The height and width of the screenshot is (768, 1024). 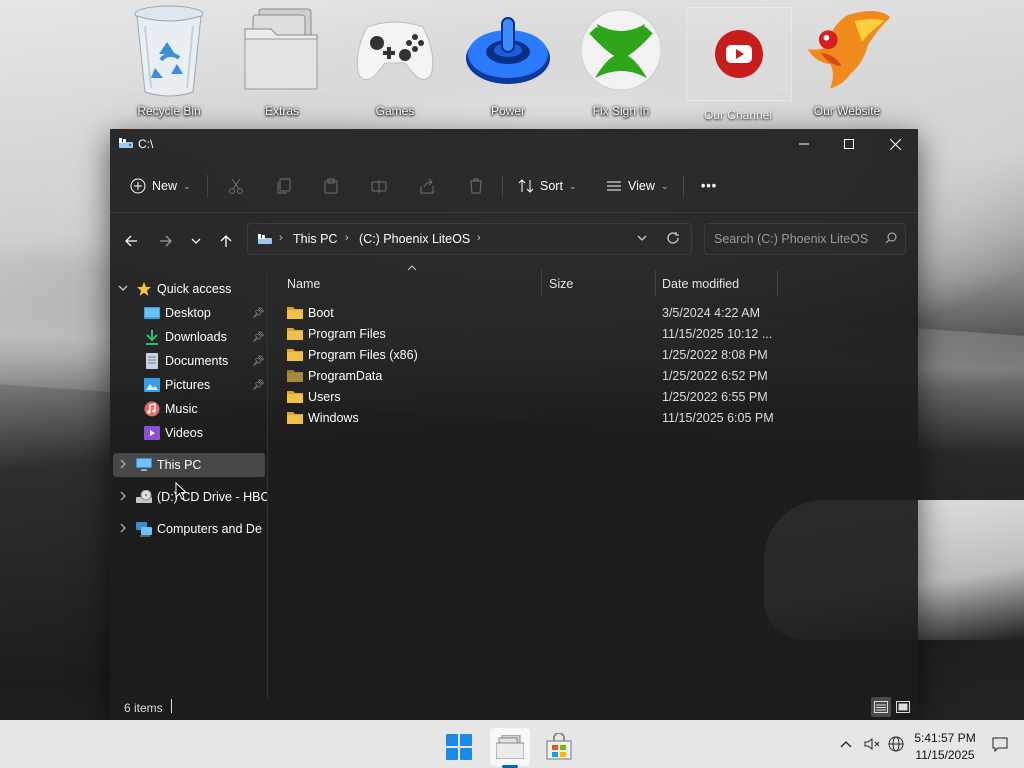 What do you see at coordinates (395, 111) in the screenshot?
I see `desktop-icon-label: Games` at bounding box center [395, 111].